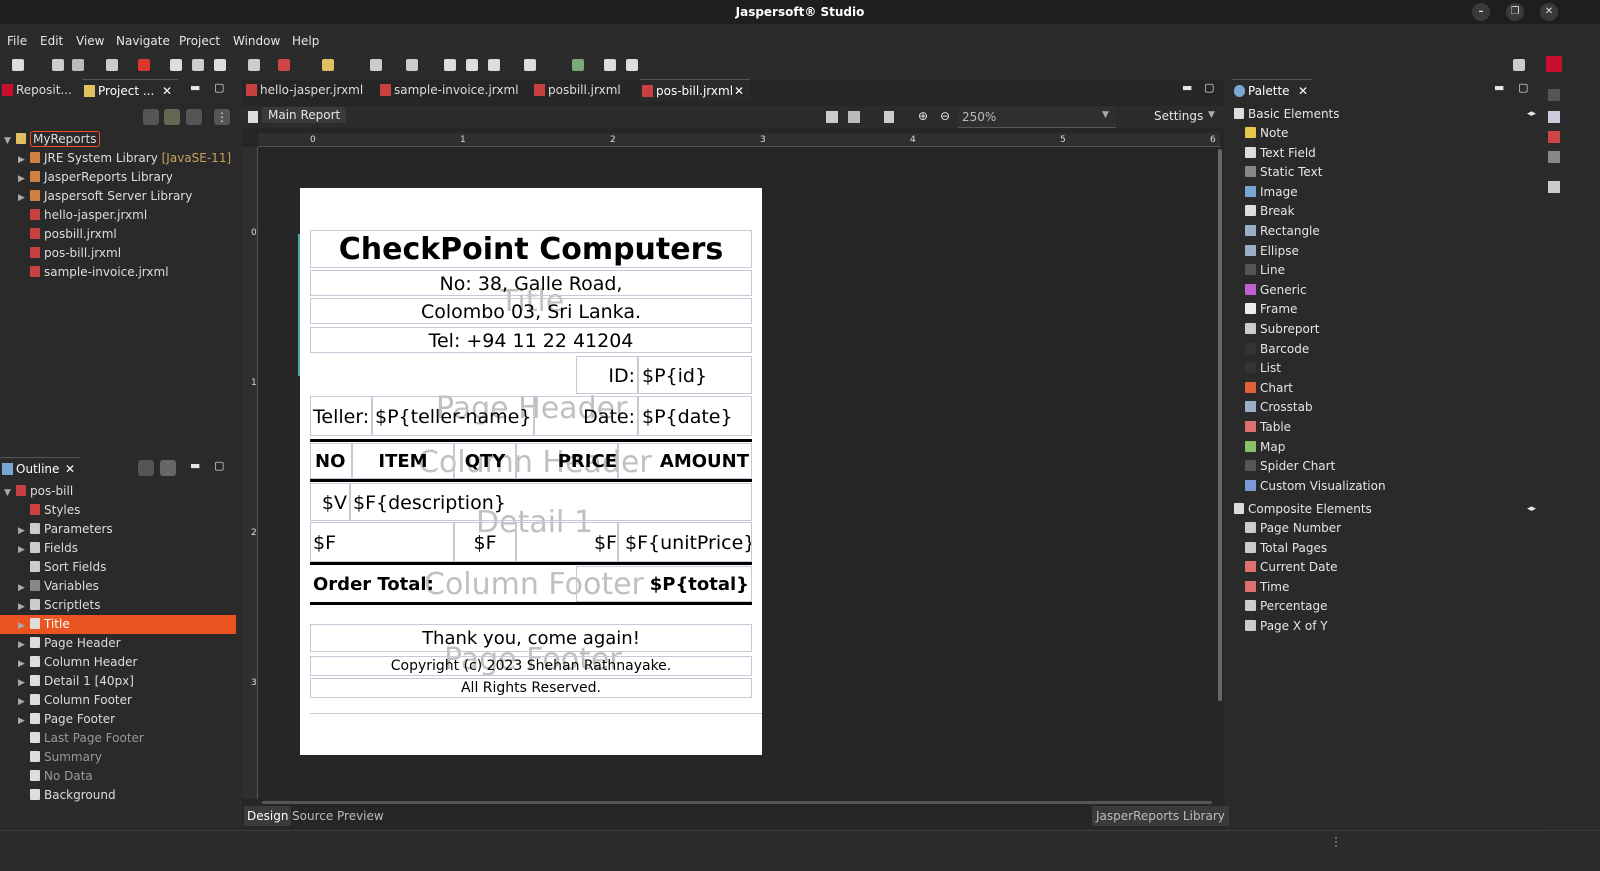  What do you see at coordinates (256, 41) in the screenshot?
I see `menu-window: Window` at bounding box center [256, 41].